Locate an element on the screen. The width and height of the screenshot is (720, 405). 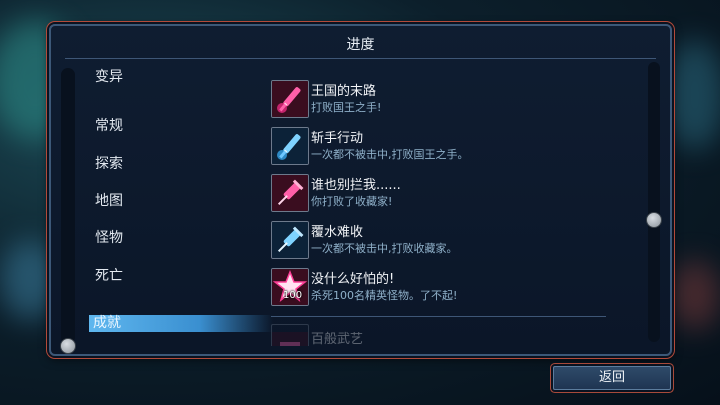
achievement-description: 你打败了收藏家! is located at coordinates (352, 201).